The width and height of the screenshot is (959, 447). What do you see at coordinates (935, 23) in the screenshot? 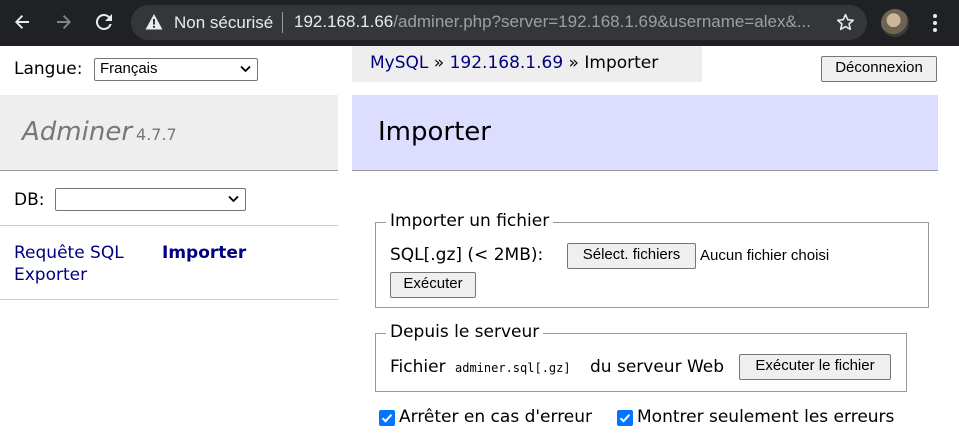
I see `more-menu-icon` at bounding box center [935, 23].